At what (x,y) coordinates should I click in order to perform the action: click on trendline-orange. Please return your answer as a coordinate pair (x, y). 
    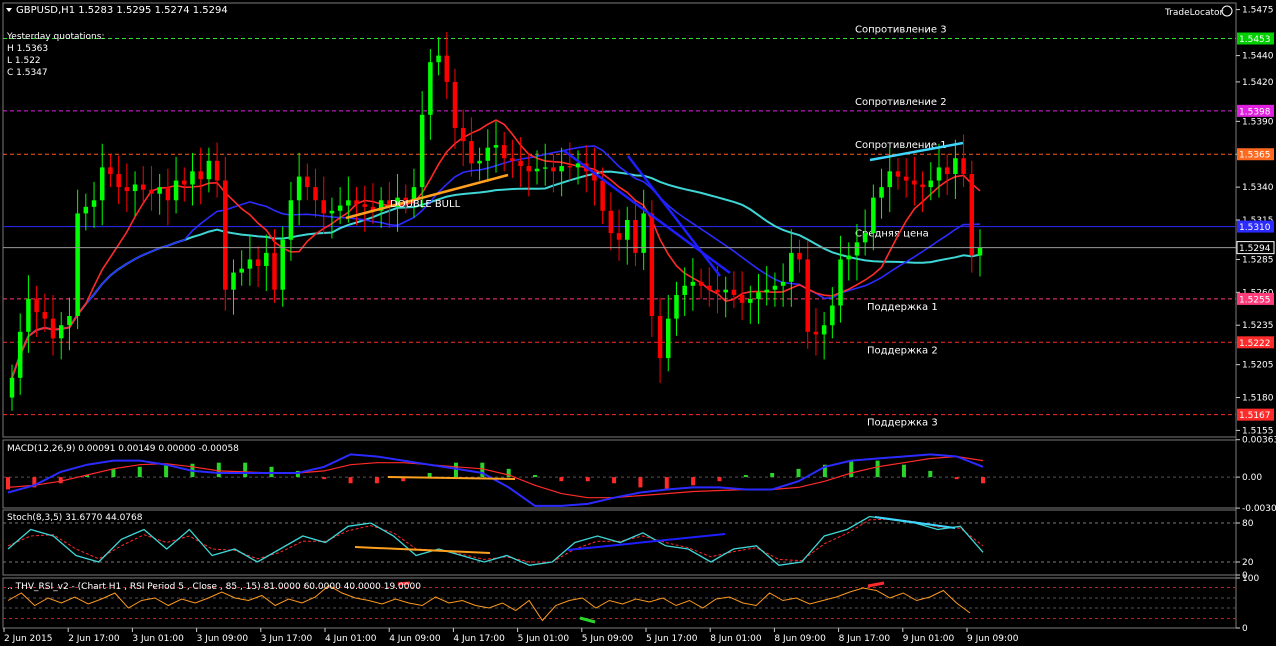
    Looking at the image, I should click on (427, 196).